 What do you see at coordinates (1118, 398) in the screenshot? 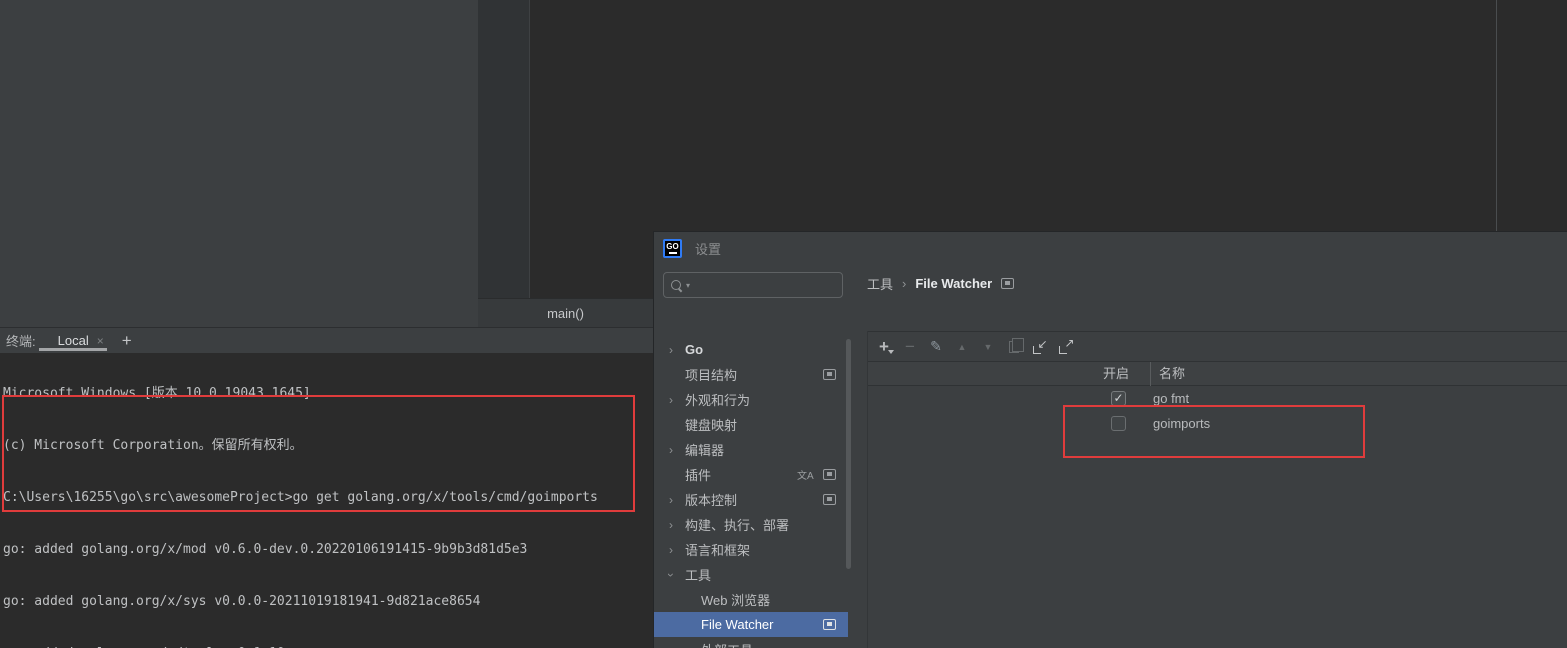
I see `enabled-checkbox: ✓` at bounding box center [1118, 398].